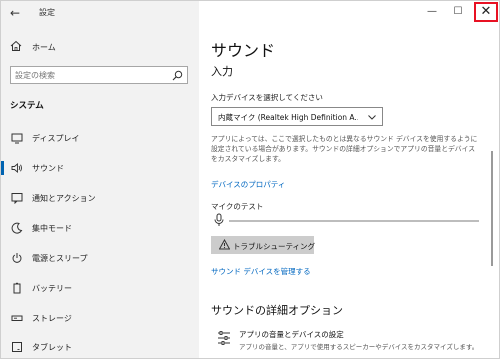  What do you see at coordinates (267, 97) in the screenshot?
I see `input-device-label: 入力デバイスを選択してください` at bounding box center [267, 97].